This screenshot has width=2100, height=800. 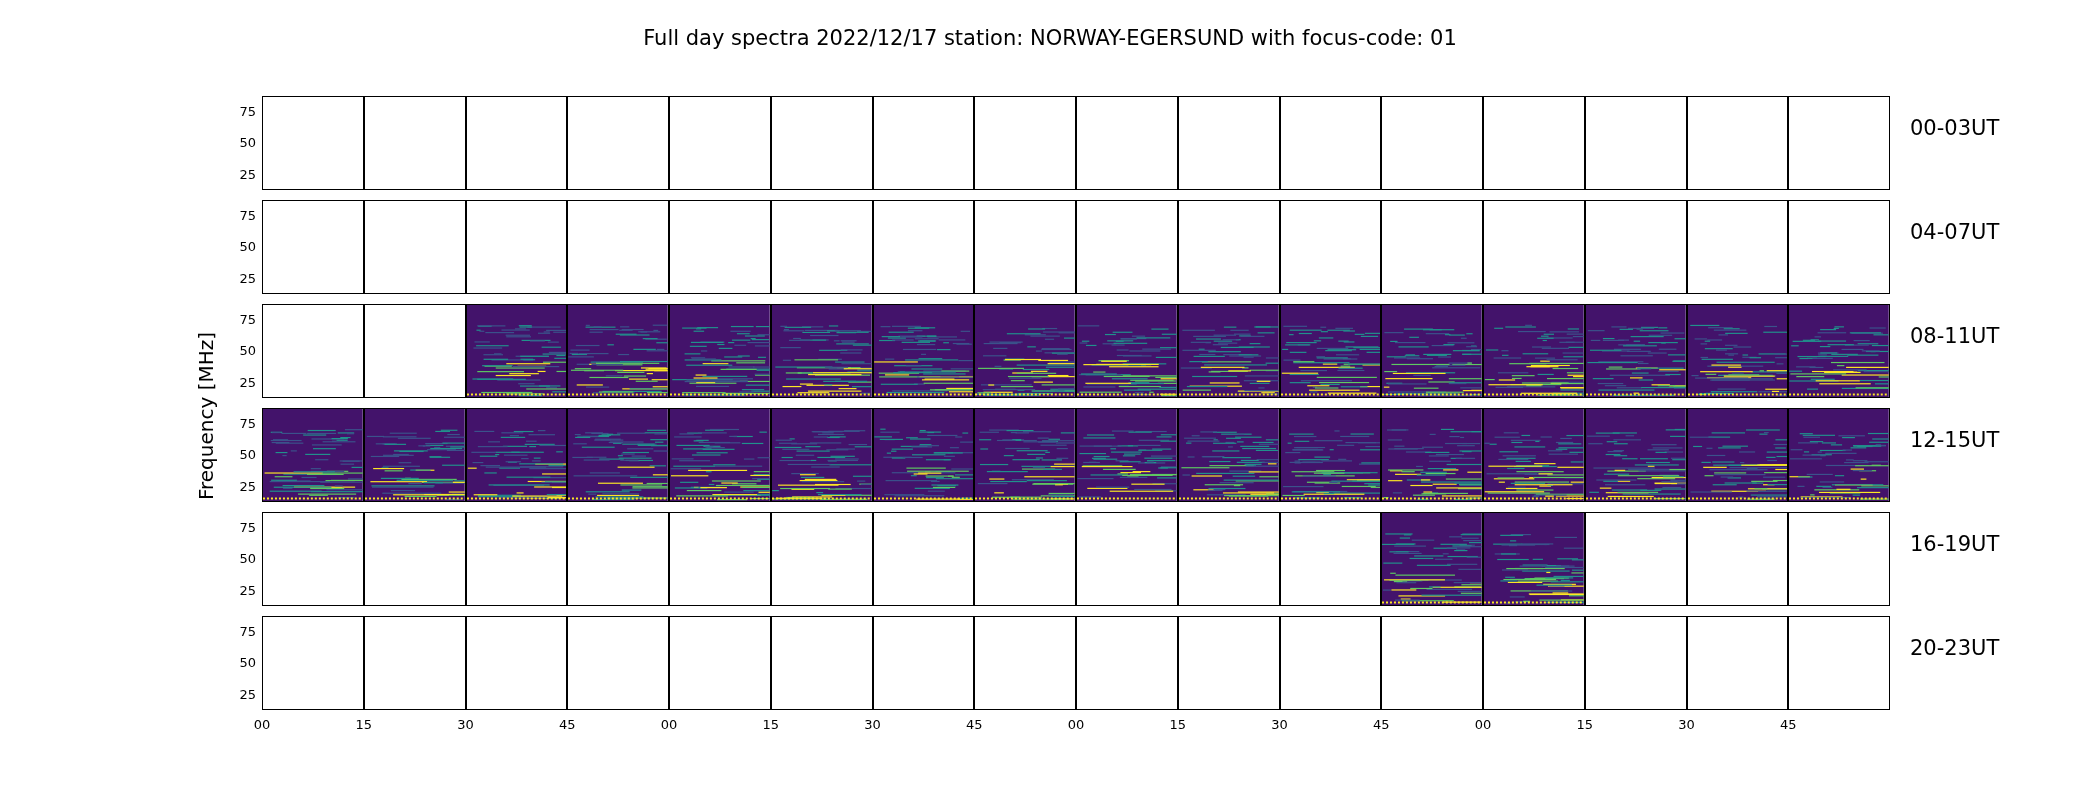 What do you see at coordinates (1955, 649) in the screenshot?
I see `row-label: 20-23UT` at bounding box center [1955, 649].